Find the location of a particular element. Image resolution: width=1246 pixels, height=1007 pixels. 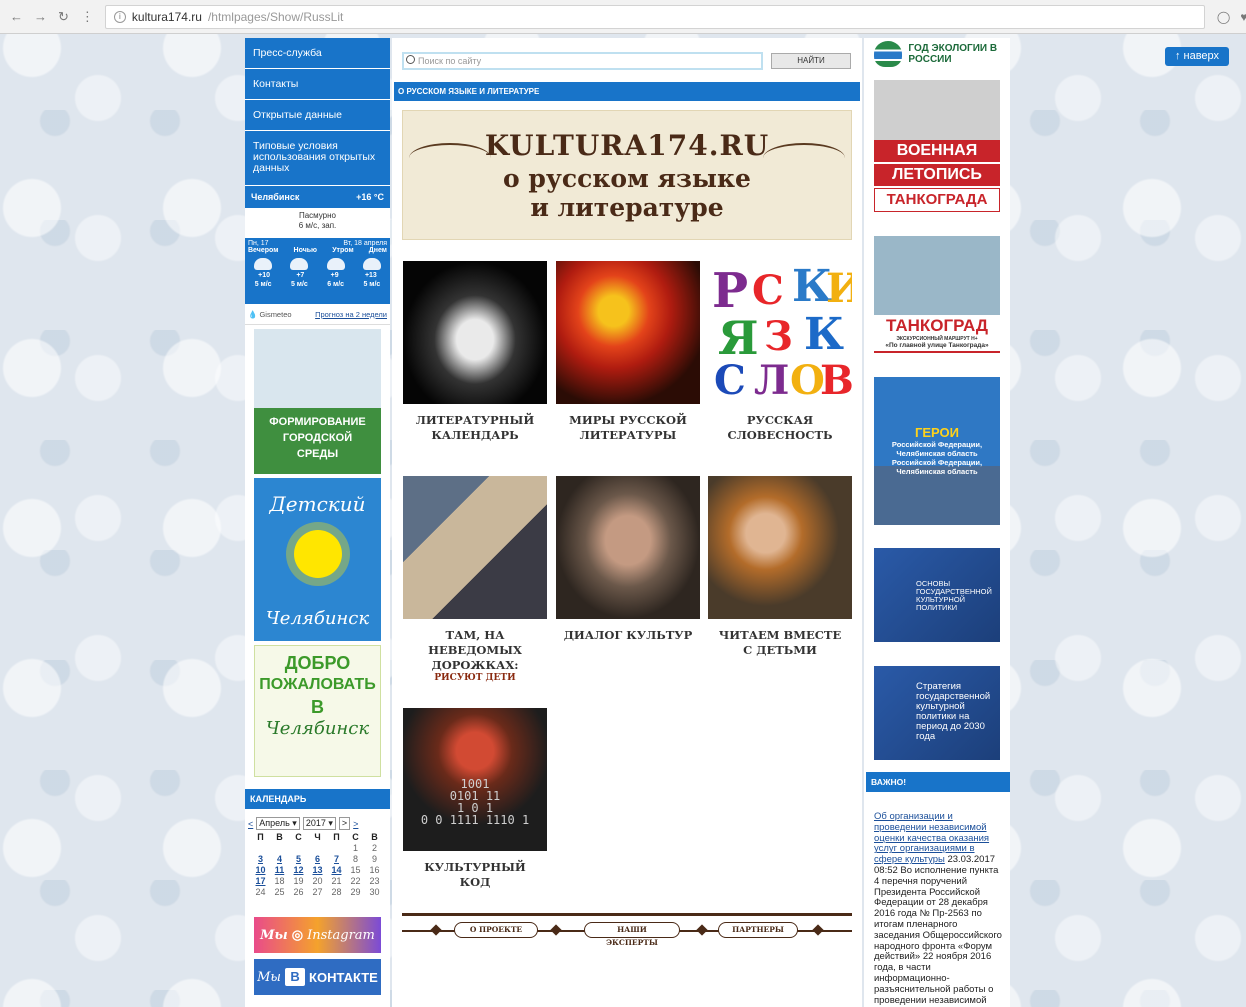

calendar-day: 11 is located at coordinates (279, 870).